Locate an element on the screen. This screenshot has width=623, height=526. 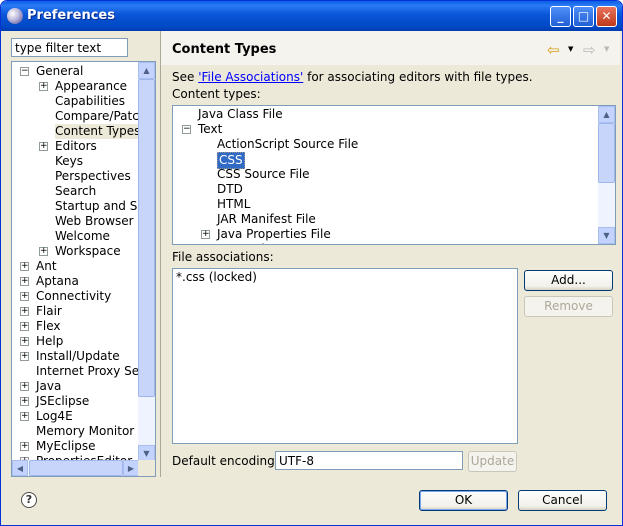
remove-button: Remove is located at coordinates (568, 306).